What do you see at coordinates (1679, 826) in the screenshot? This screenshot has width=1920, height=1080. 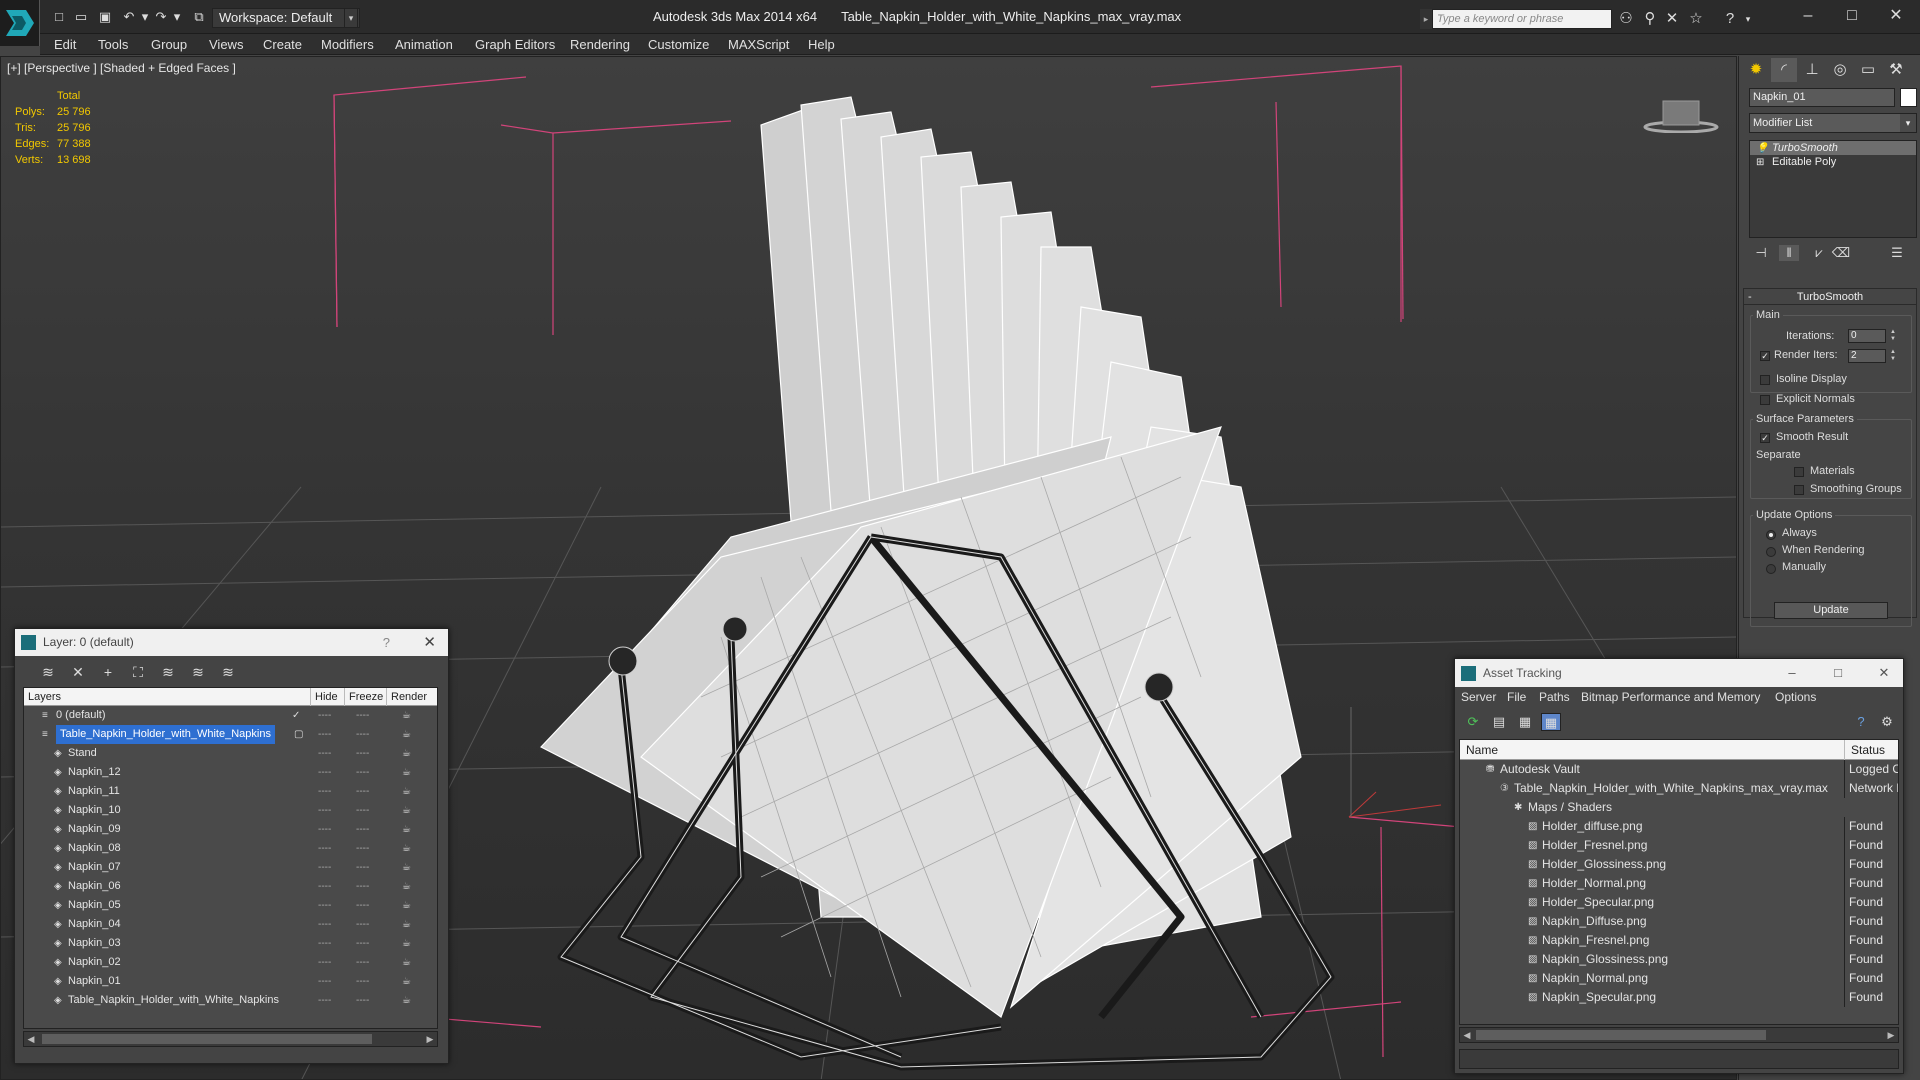 I see `asset-row: ▨ Holder_diffuse.png Found` at bounding box center [1679, 826].